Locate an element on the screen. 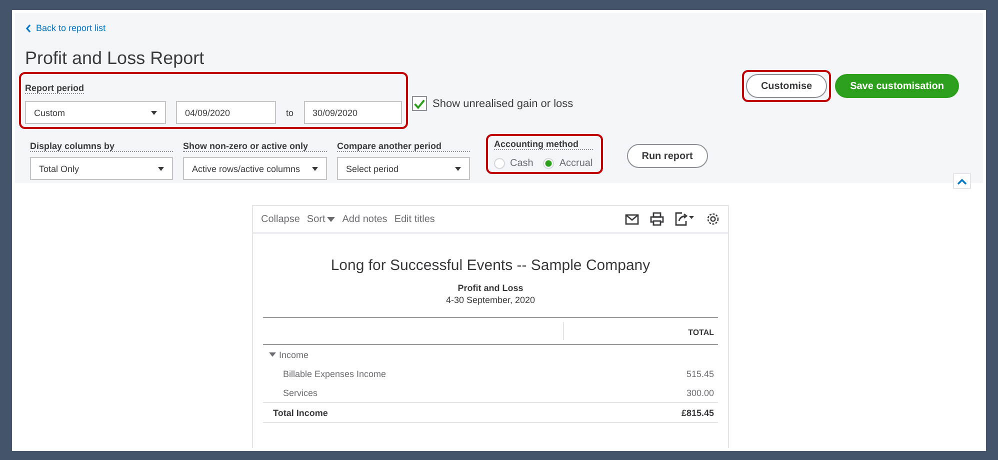  page-title: Profit and Loss Report is located at coordinates (115, 58).